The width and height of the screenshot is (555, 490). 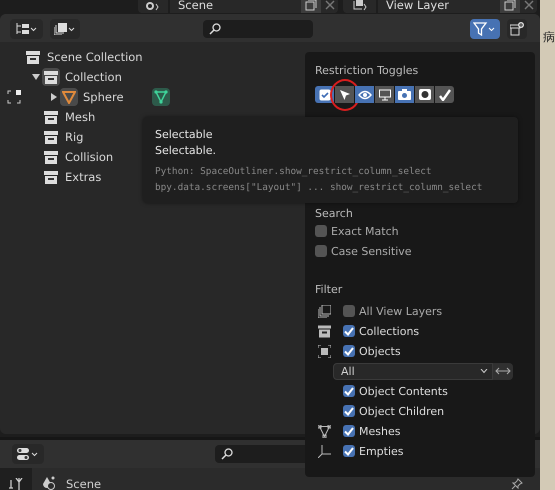 What do you see at coordinates (74, 137) in the screenshot?
I see `tree-item-label: Rig` at bounding box center [74, 137].